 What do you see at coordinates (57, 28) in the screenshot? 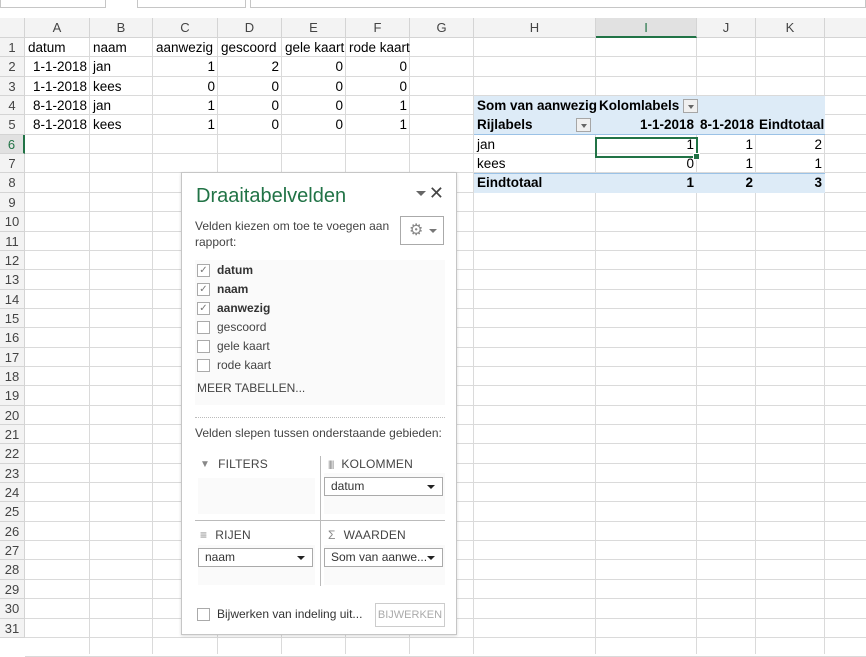
I see `column-header-A: A` at bounding box center [57, 28].